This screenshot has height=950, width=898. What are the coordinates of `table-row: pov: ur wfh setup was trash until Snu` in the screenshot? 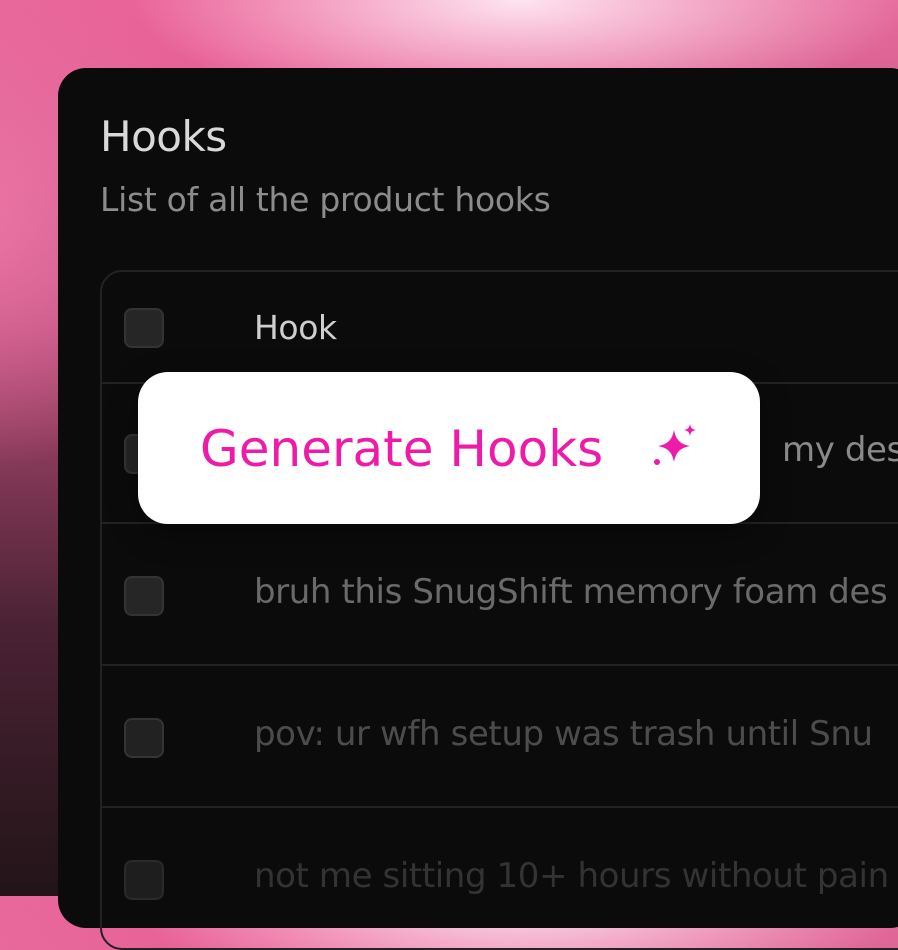 It's located at (500, 737).